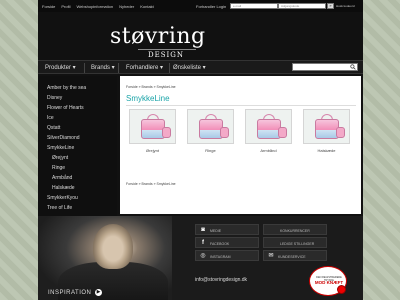 The image size is (400, 300). Describe the element at coordinates (50, 118) in the screenshot. I see `sidebar-item-ice: Ice` at that location.